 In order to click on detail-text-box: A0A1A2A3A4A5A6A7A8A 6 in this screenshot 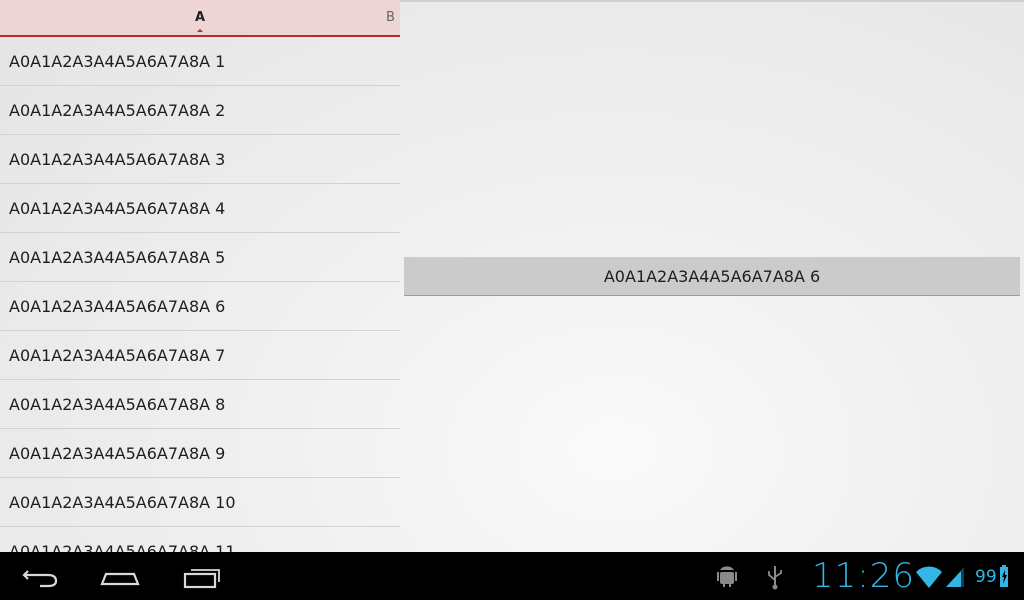, I will do `click(712, 276)`.